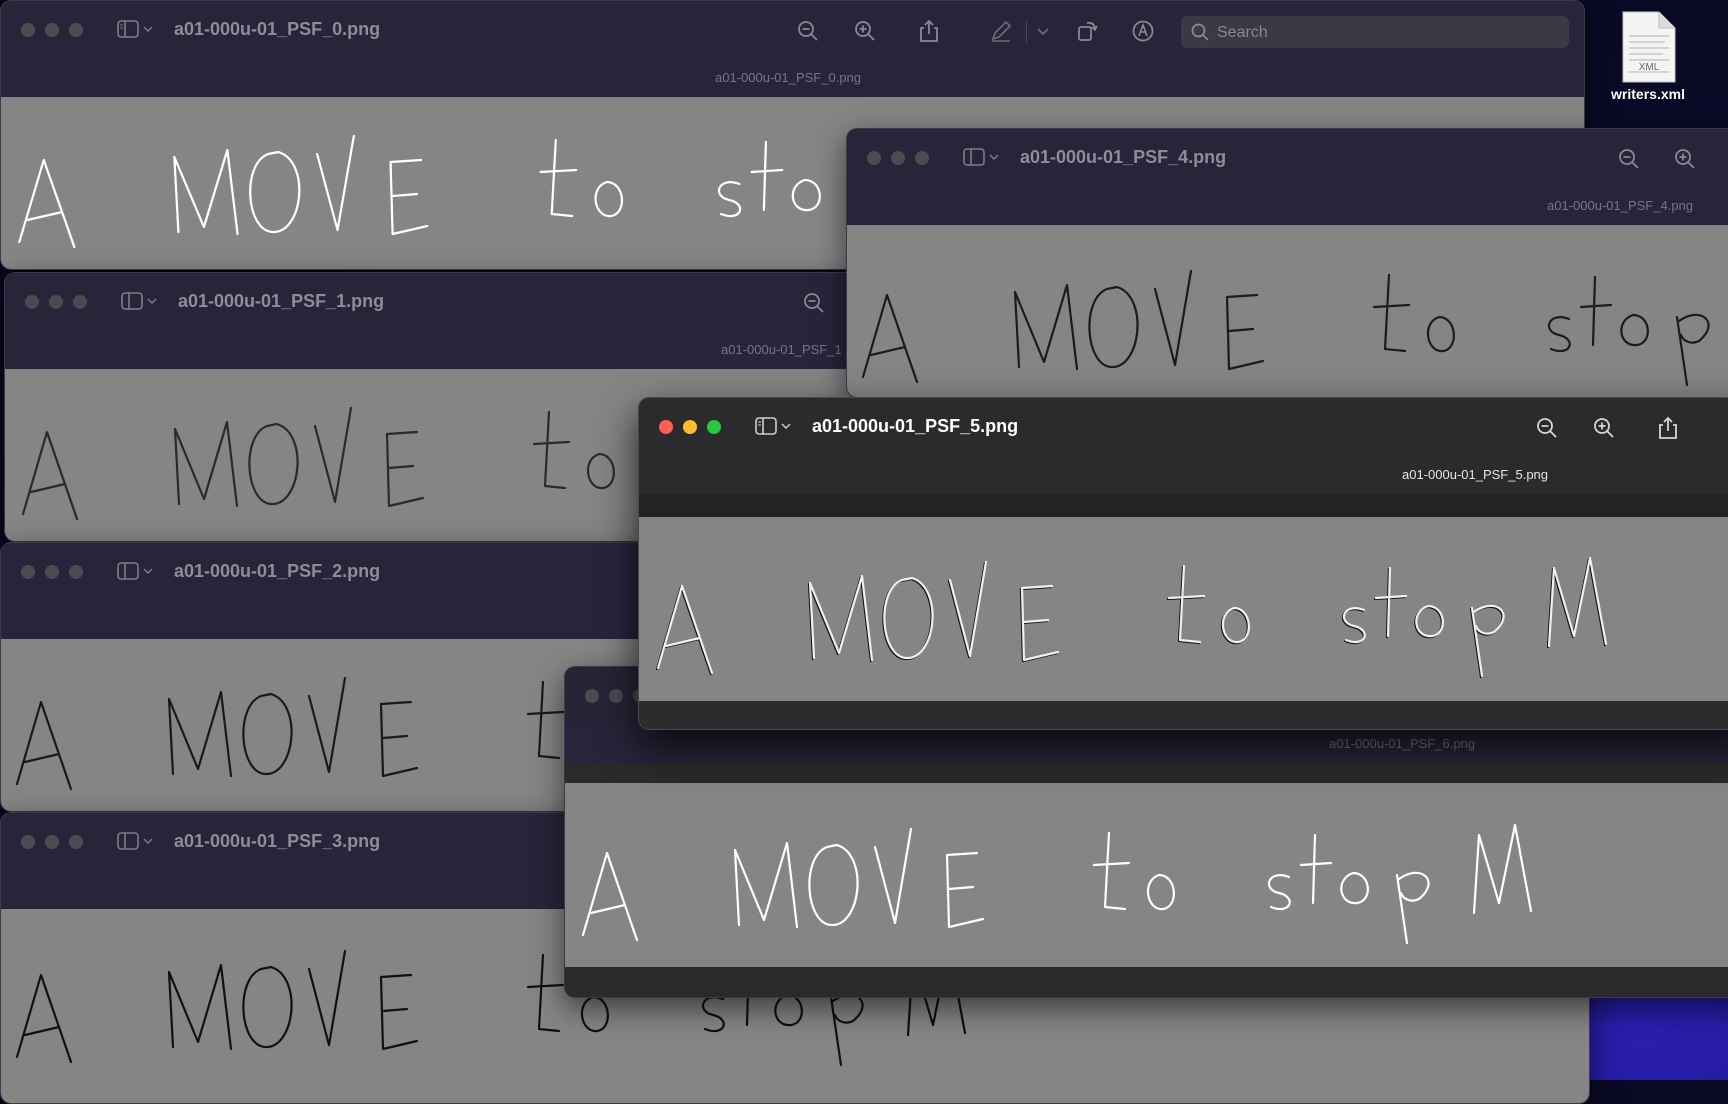 The height and width of the screenshot is (1104, 1728). I want to click on window-title: a01-000u-01_PSF_2.png, so click(277, 571).